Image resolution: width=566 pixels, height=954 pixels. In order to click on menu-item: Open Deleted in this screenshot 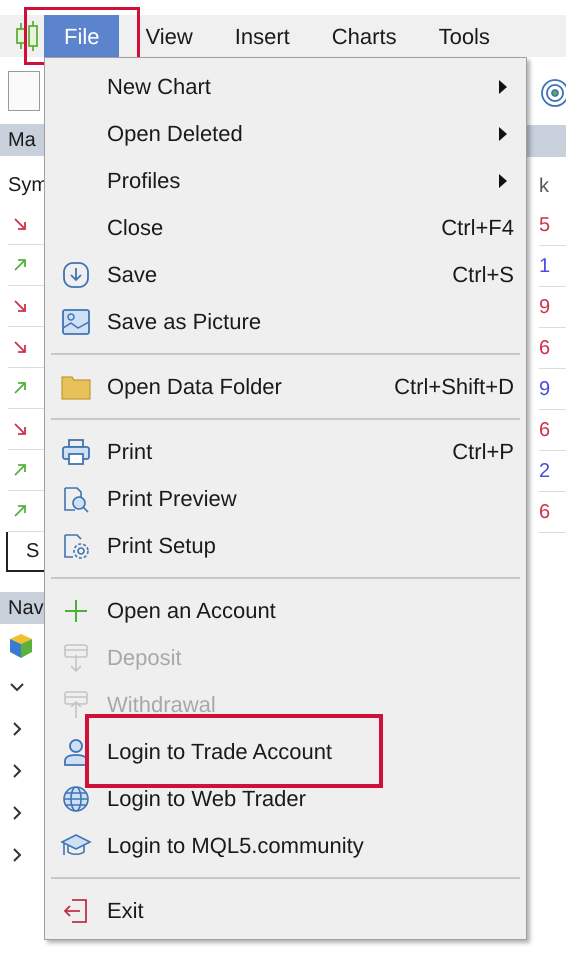, I will do `click(285, 133)`.